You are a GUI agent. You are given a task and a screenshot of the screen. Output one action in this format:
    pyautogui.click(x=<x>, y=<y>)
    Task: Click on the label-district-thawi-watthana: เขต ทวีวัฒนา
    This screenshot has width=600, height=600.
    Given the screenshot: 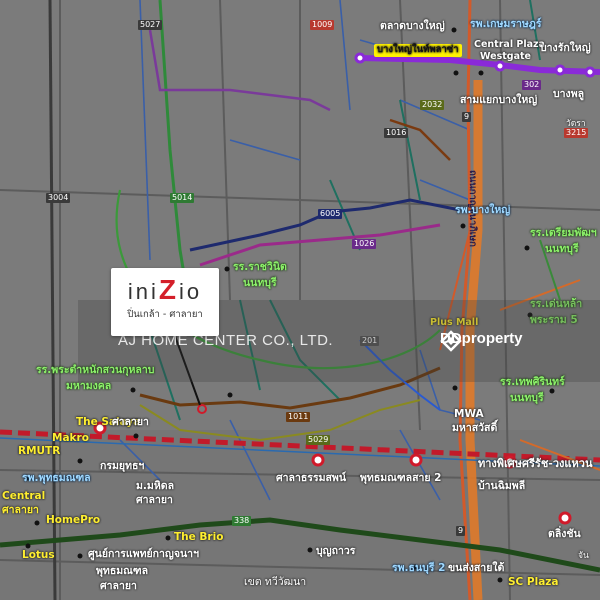 What is the action you would take?
    pyautogui.click(x=275, y=582)
    